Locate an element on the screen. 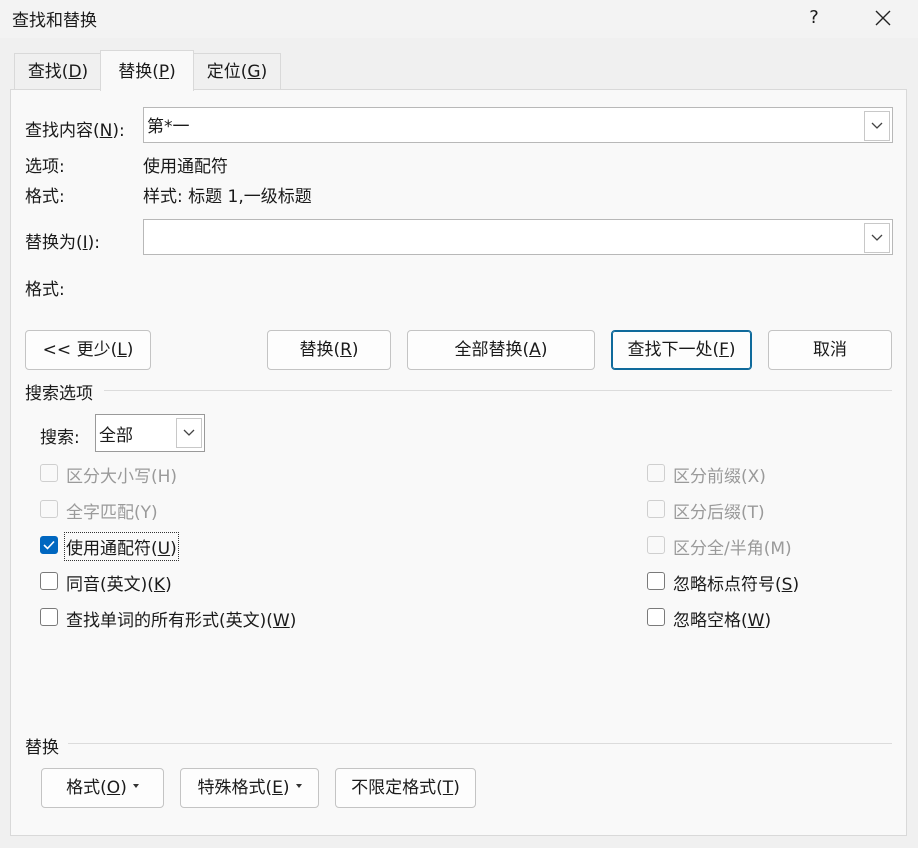 Image resolution: width=918 pixels, height=848 pixels. checkmark-icon is located at coordinates (49, 545).